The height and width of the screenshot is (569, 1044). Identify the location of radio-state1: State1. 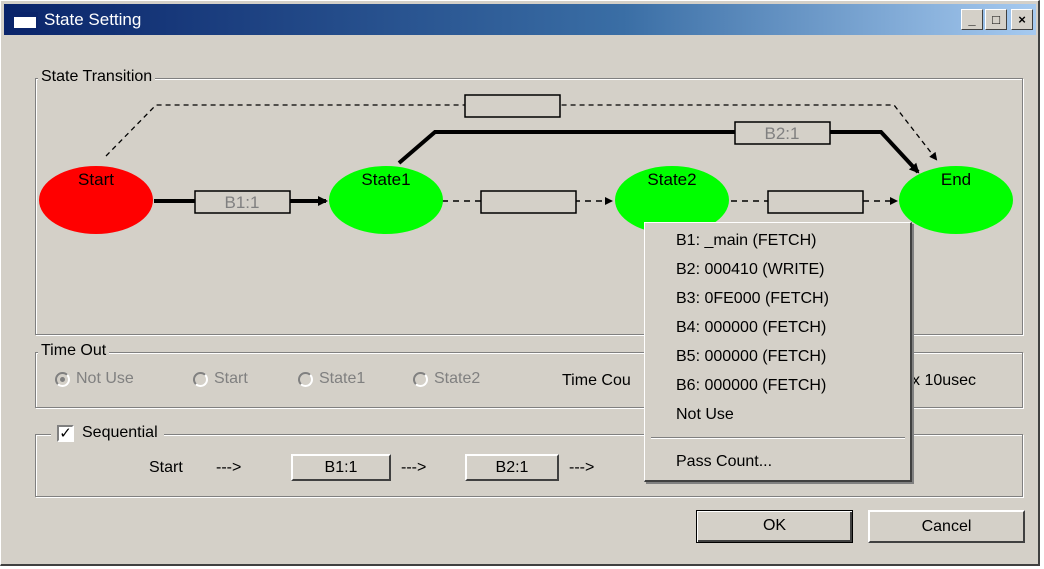
(331, 379).